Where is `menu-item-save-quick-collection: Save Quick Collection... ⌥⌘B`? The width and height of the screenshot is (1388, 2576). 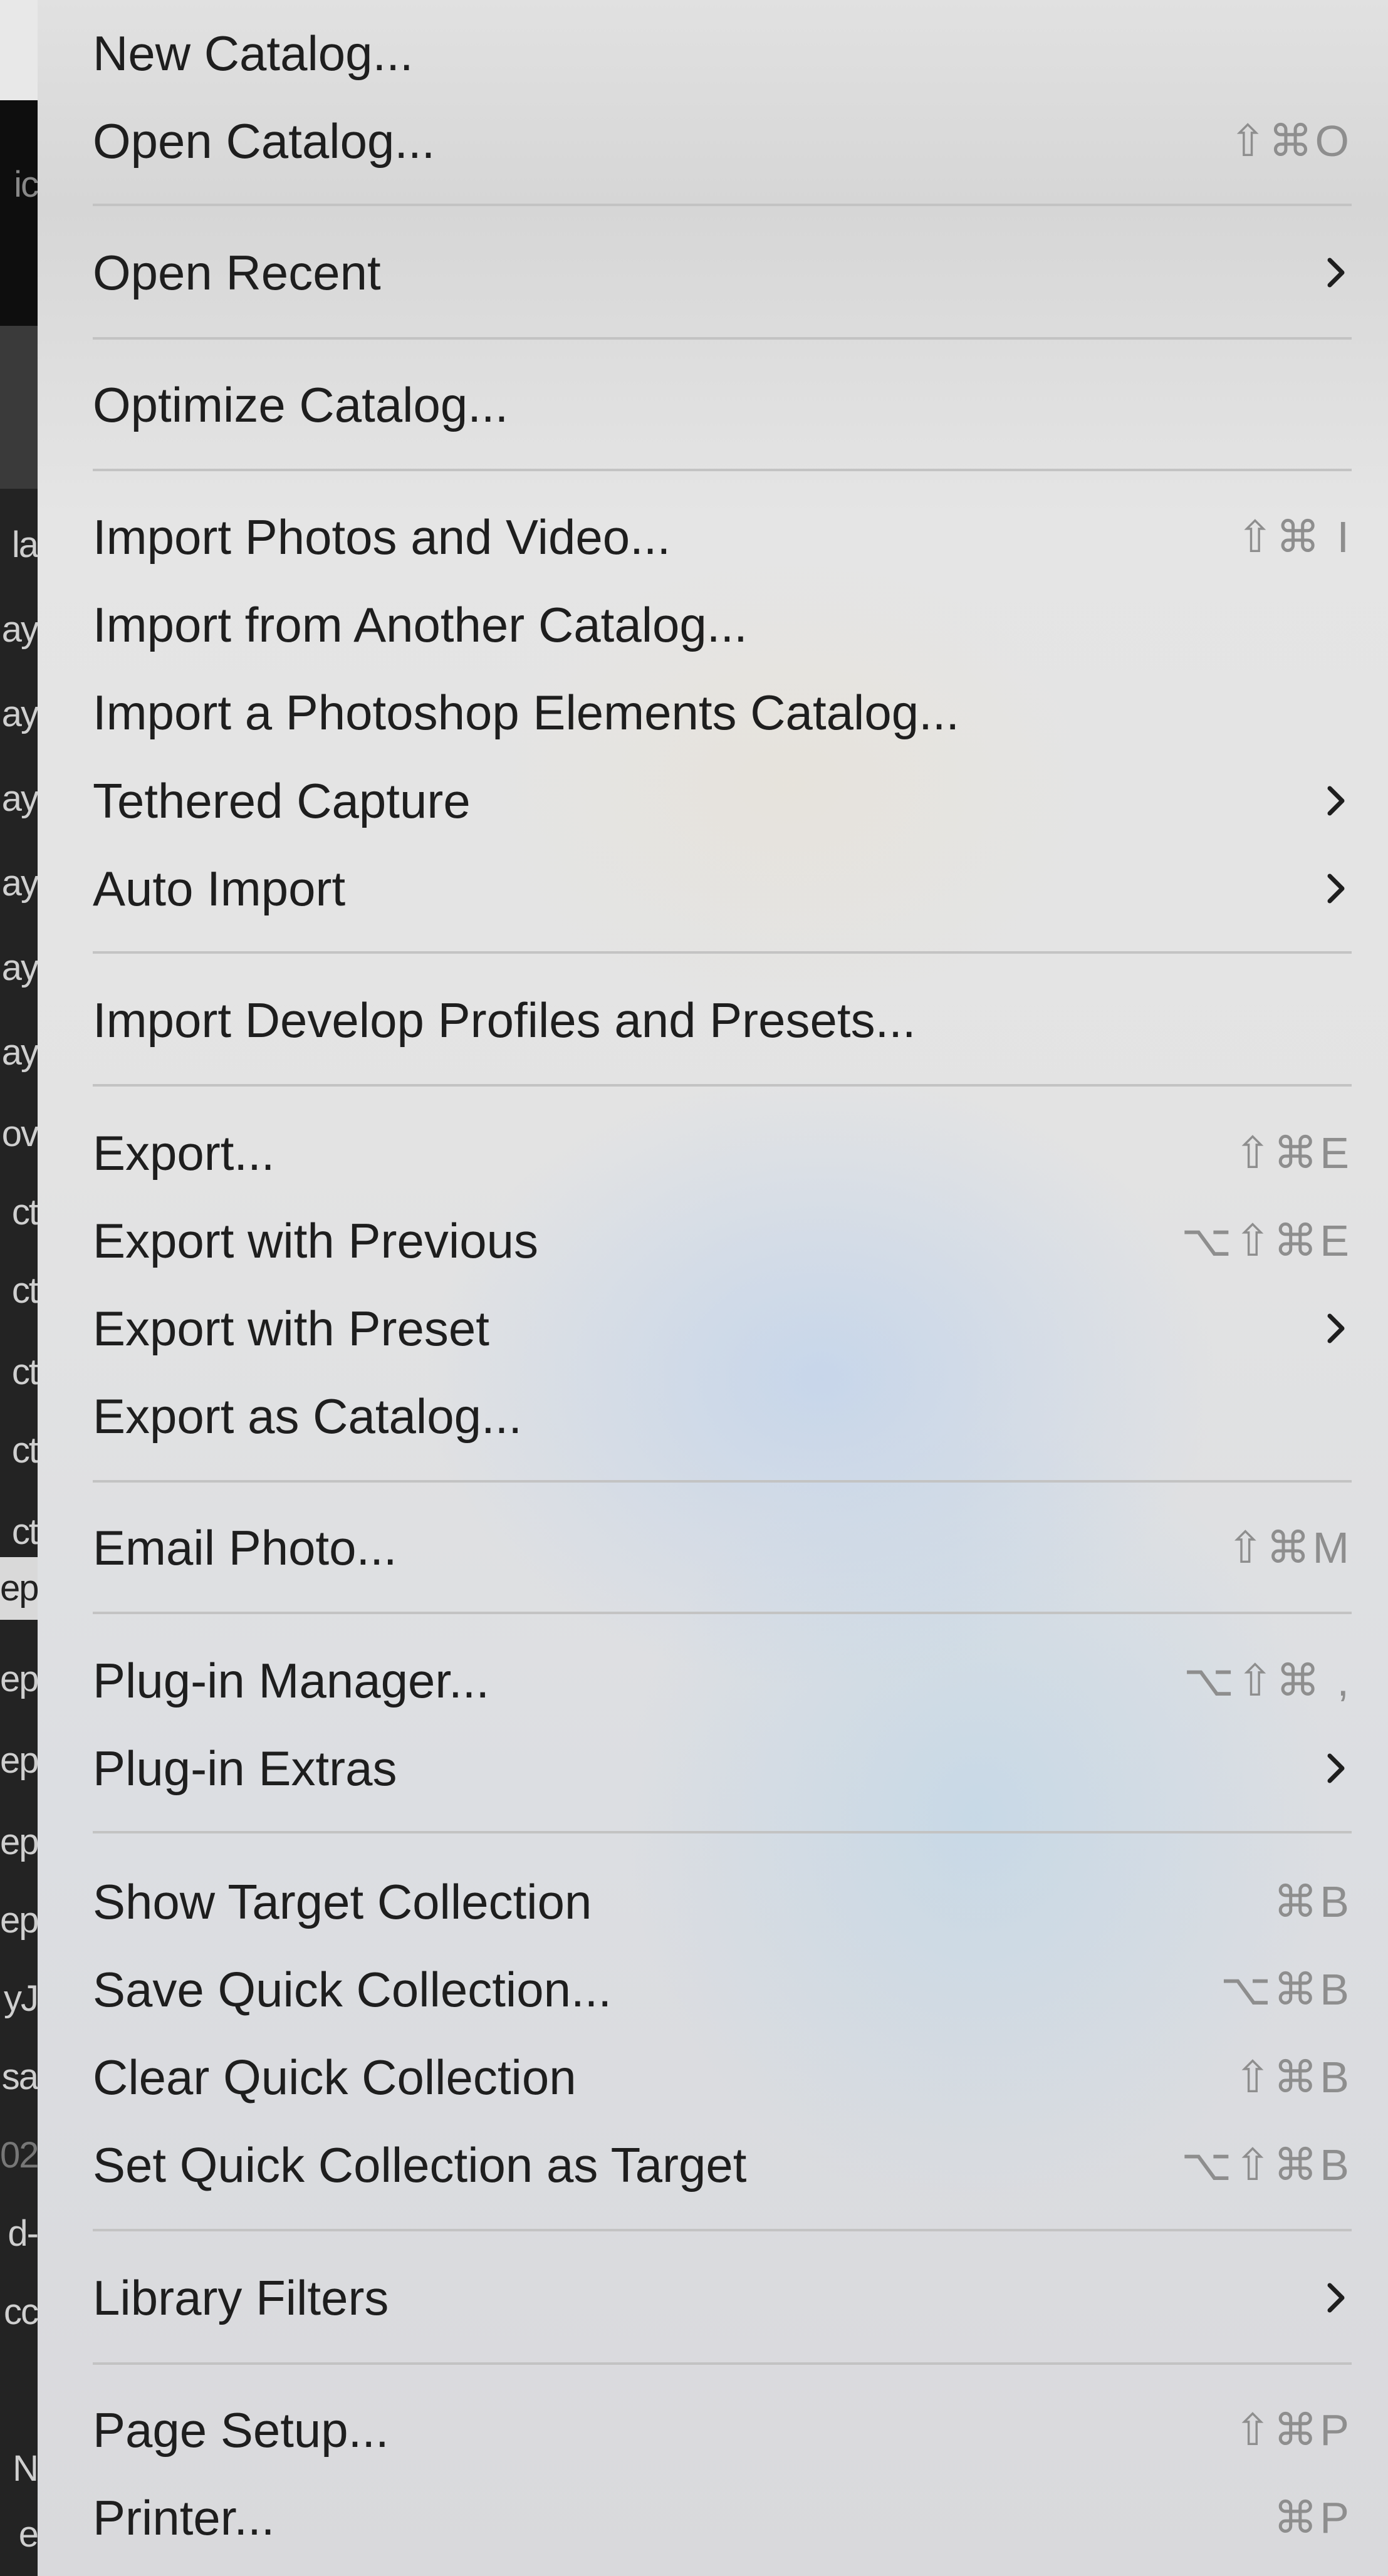 menu-item-save-quick-collection: Save Quick Collection... ⌥⌘B is located at coordinates (722, 1989).